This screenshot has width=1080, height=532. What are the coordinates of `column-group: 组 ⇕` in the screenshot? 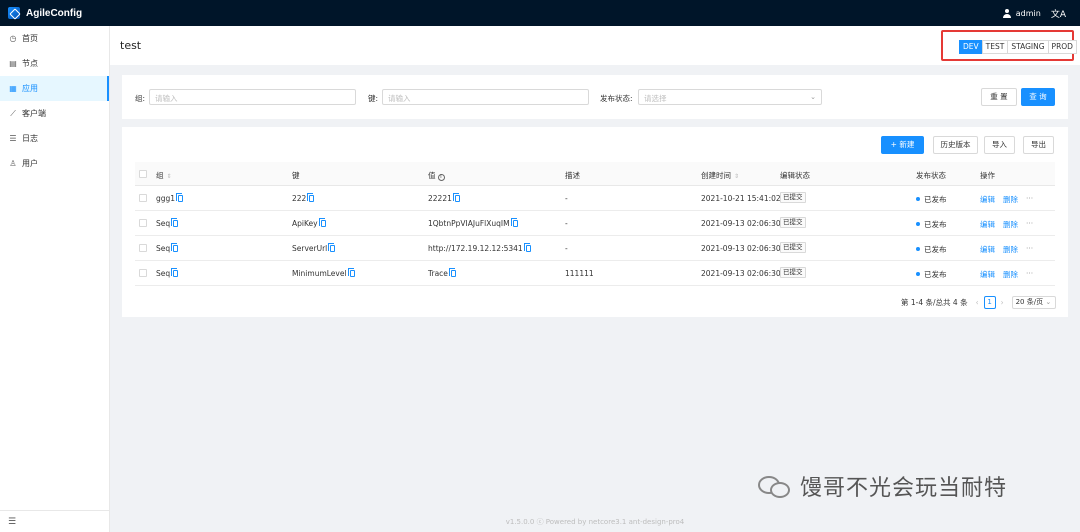 It's located at (164, 175).